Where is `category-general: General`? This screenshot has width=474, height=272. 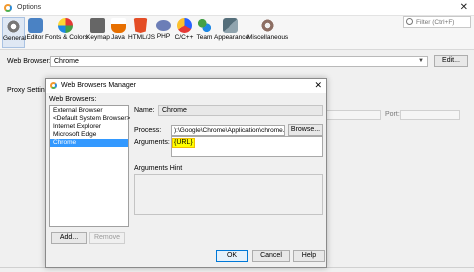 category-general: General is located at coordinates (14, 32).